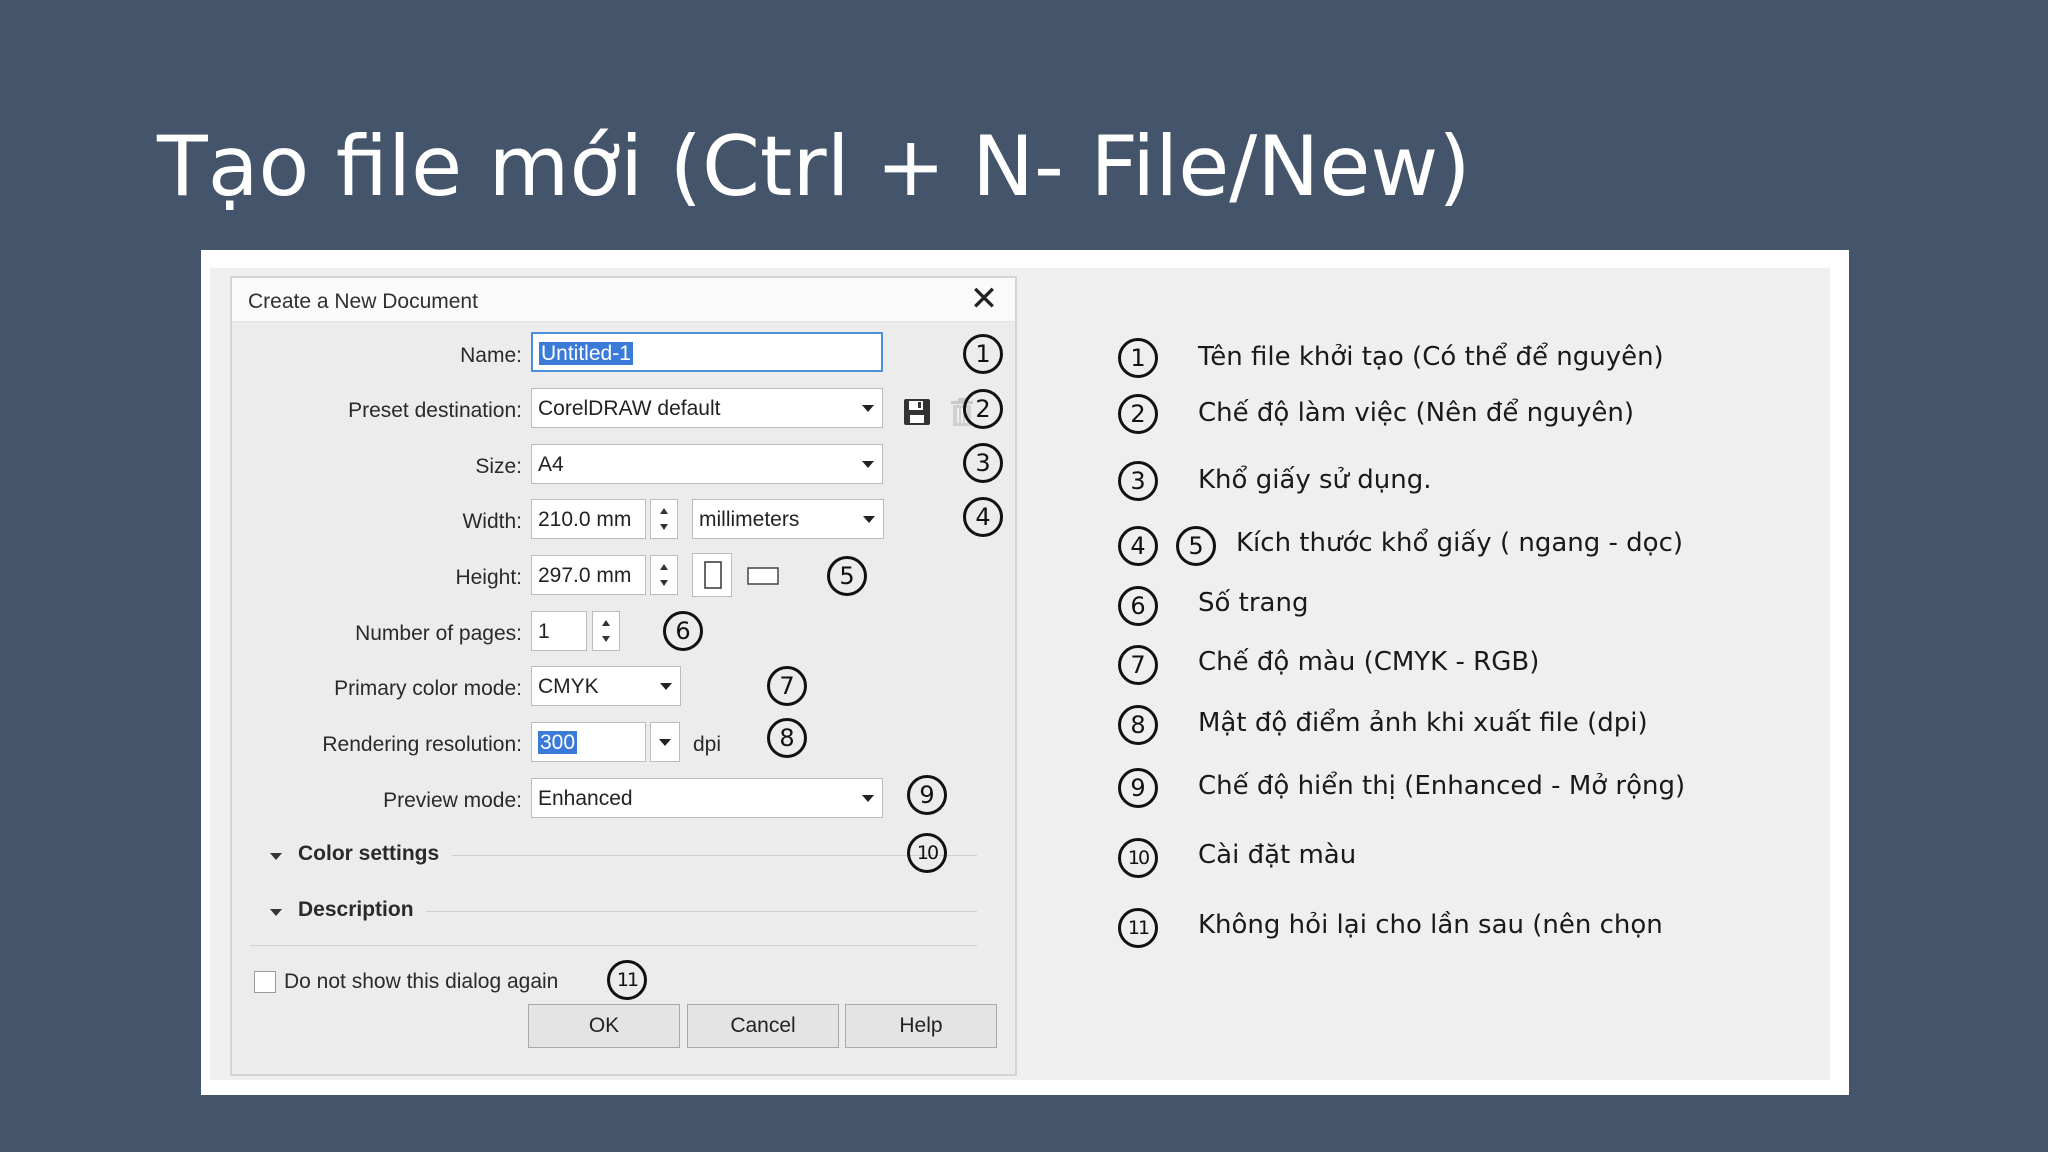  I want to click on pages-label: Number of pages:, so click(438, 633).